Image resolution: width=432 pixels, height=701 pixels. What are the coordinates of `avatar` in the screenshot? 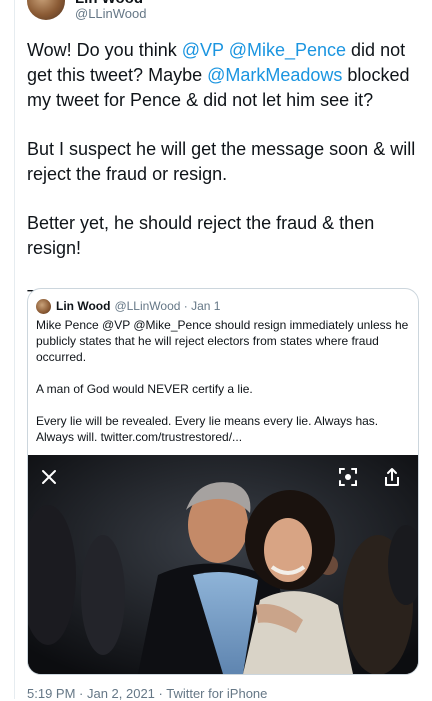 It's located at (46, 10).